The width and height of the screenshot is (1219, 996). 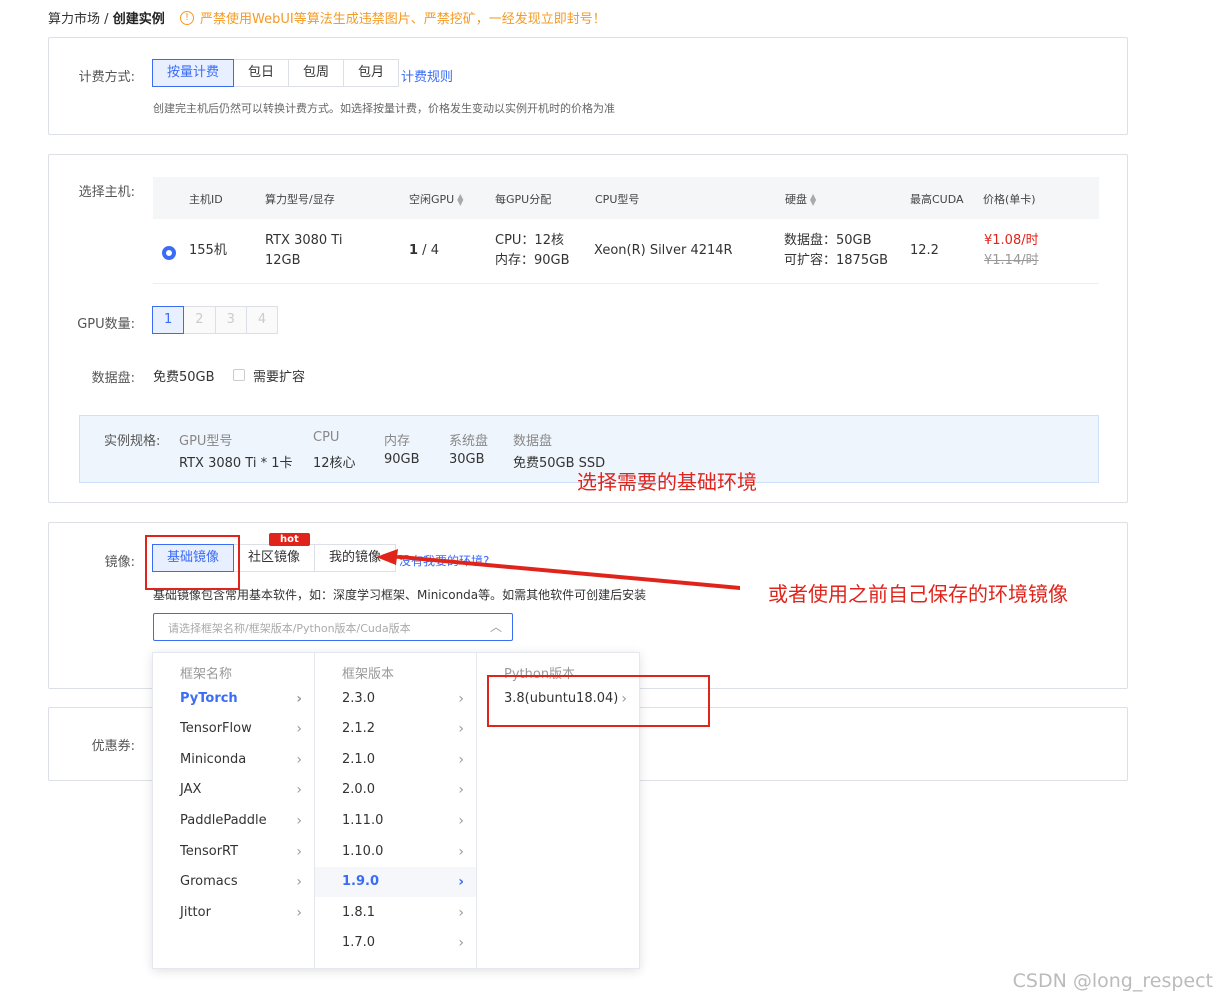 What do you see at coordinates (436, 199) in the screenshot?
I see `col-free-gpu: 空闲GPU ▲ ▼` at bounding box center [436, 199].